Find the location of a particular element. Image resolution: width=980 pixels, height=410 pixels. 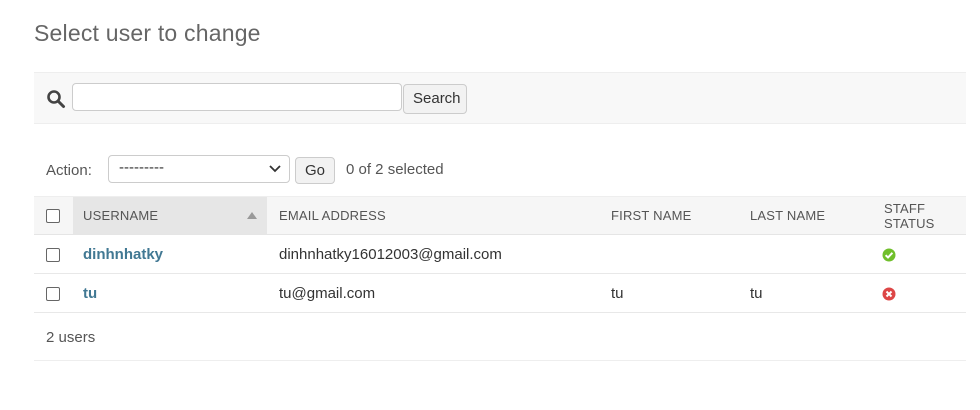

table-row: dinhnhatky dinhnhatky16012003@gmail.com is located at coordinates (500, 254).